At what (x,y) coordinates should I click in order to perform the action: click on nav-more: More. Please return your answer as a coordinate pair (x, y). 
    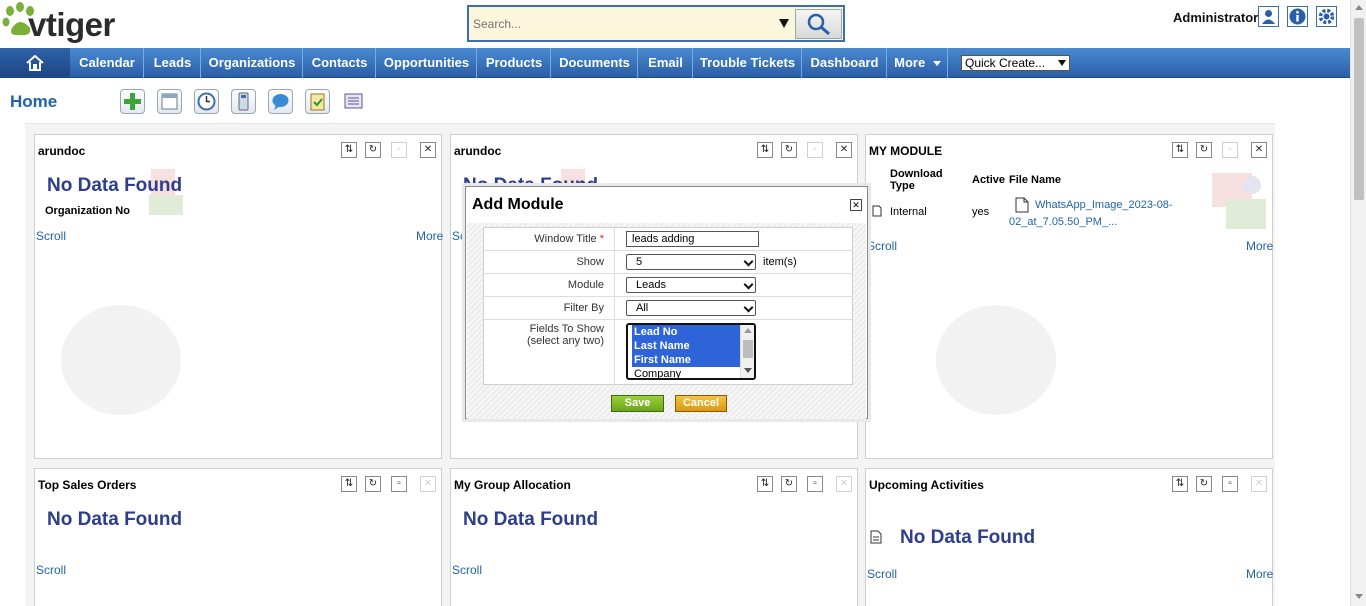
    Looking at the image, I should click on (918, 63).